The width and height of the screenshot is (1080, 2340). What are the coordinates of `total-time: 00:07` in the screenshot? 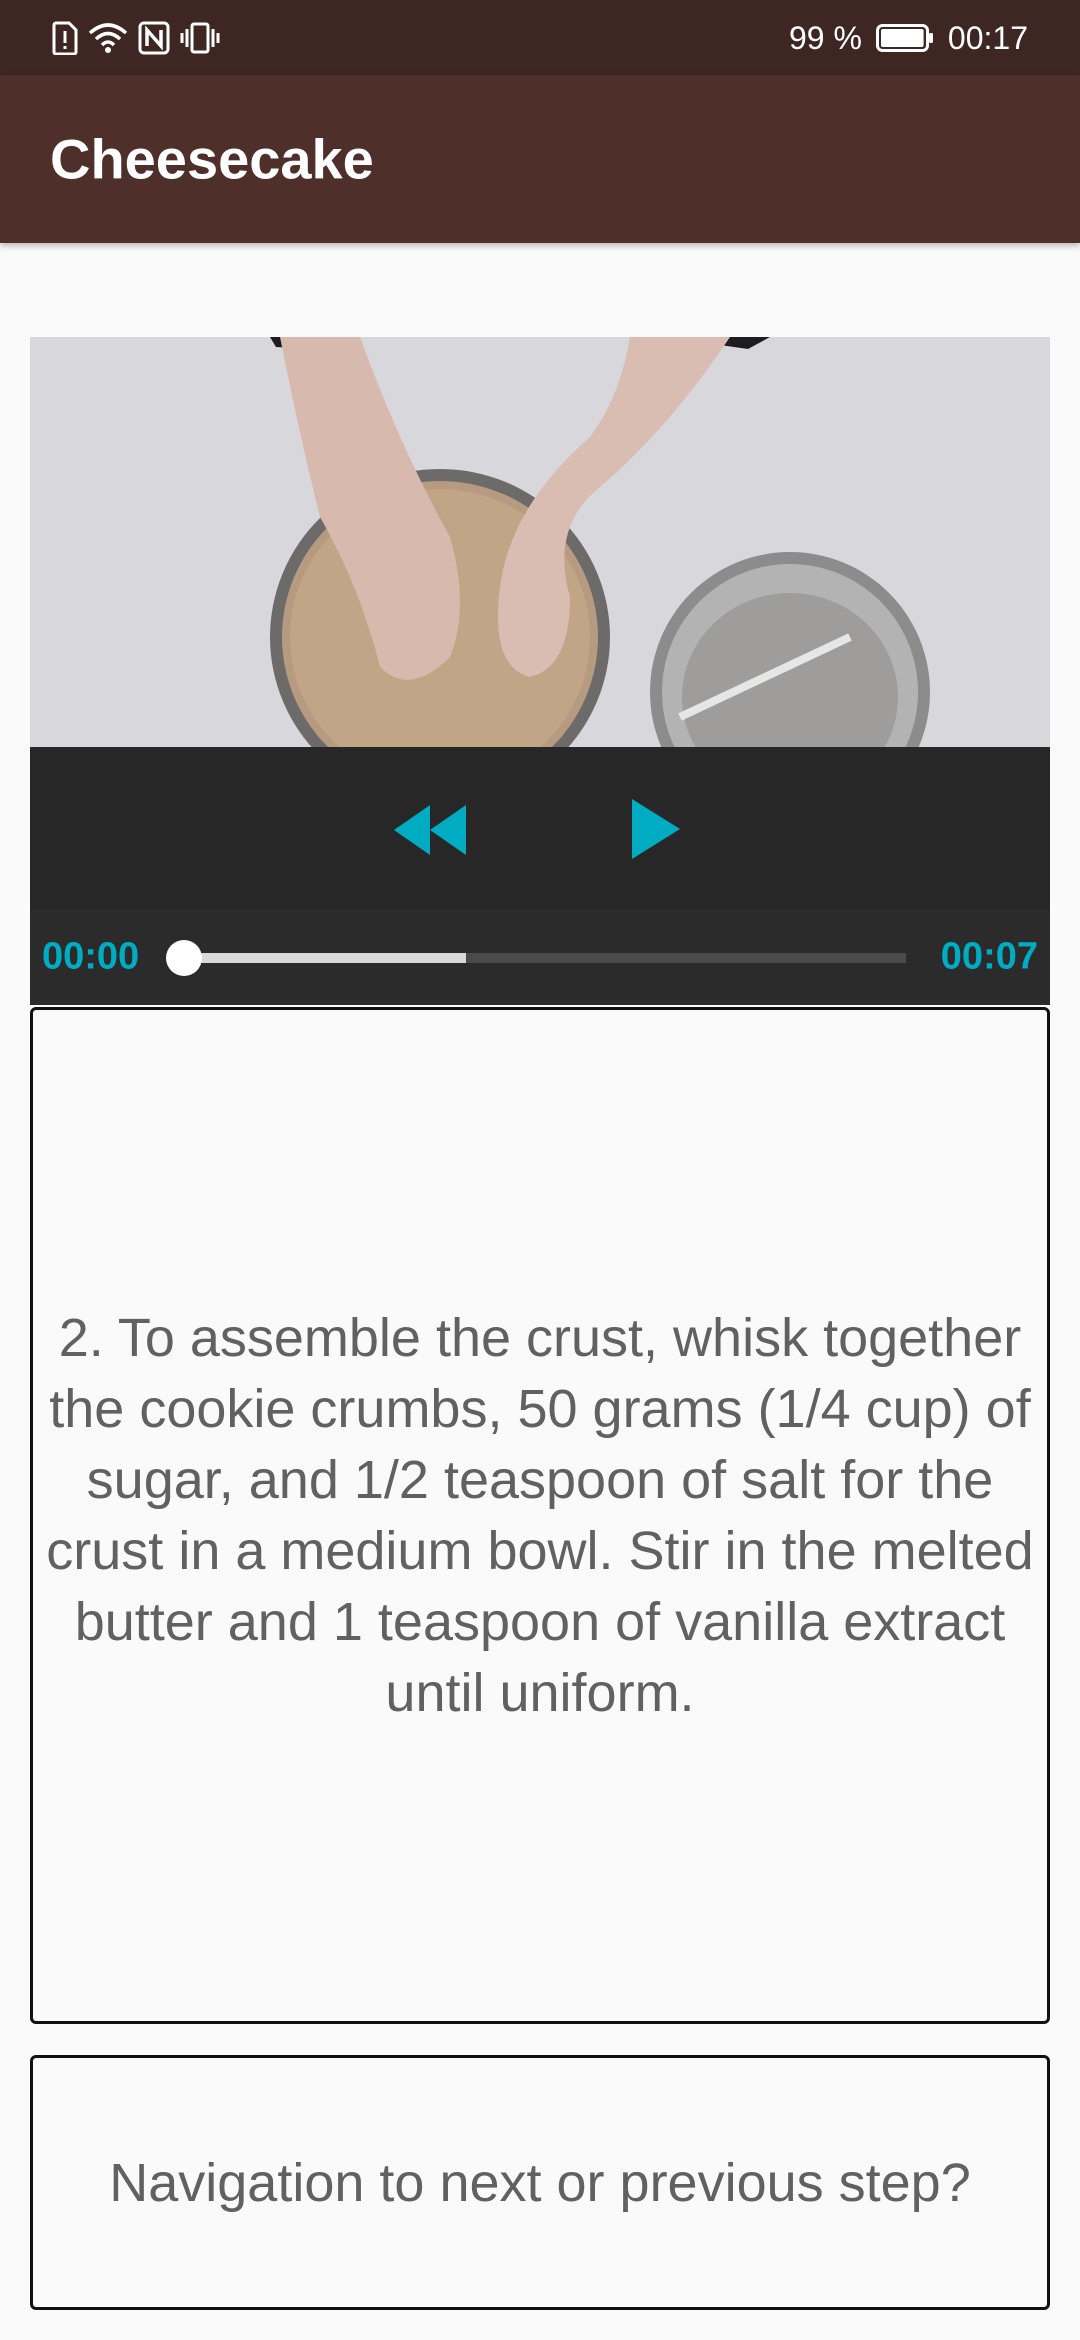 It's located at (989, 956).